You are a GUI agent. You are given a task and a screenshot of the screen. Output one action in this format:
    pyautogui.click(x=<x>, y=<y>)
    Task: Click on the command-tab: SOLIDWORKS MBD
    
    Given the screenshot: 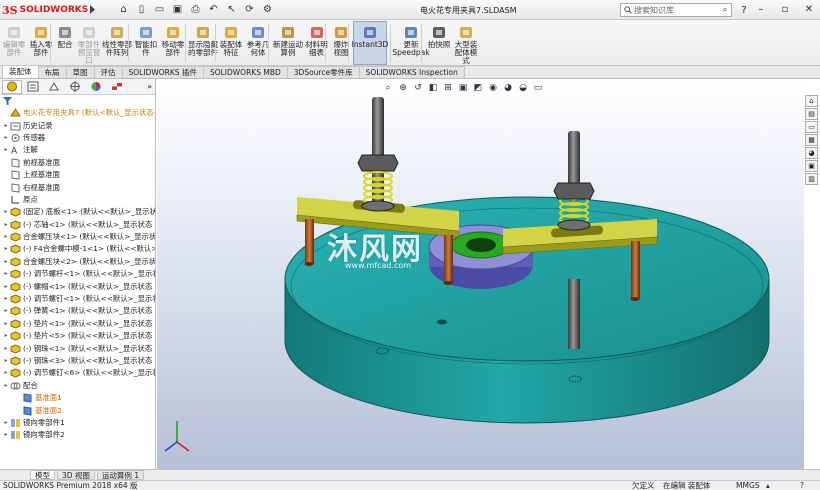 What is the action you would take?
    pyautogui.click(x=245, y=72)
    